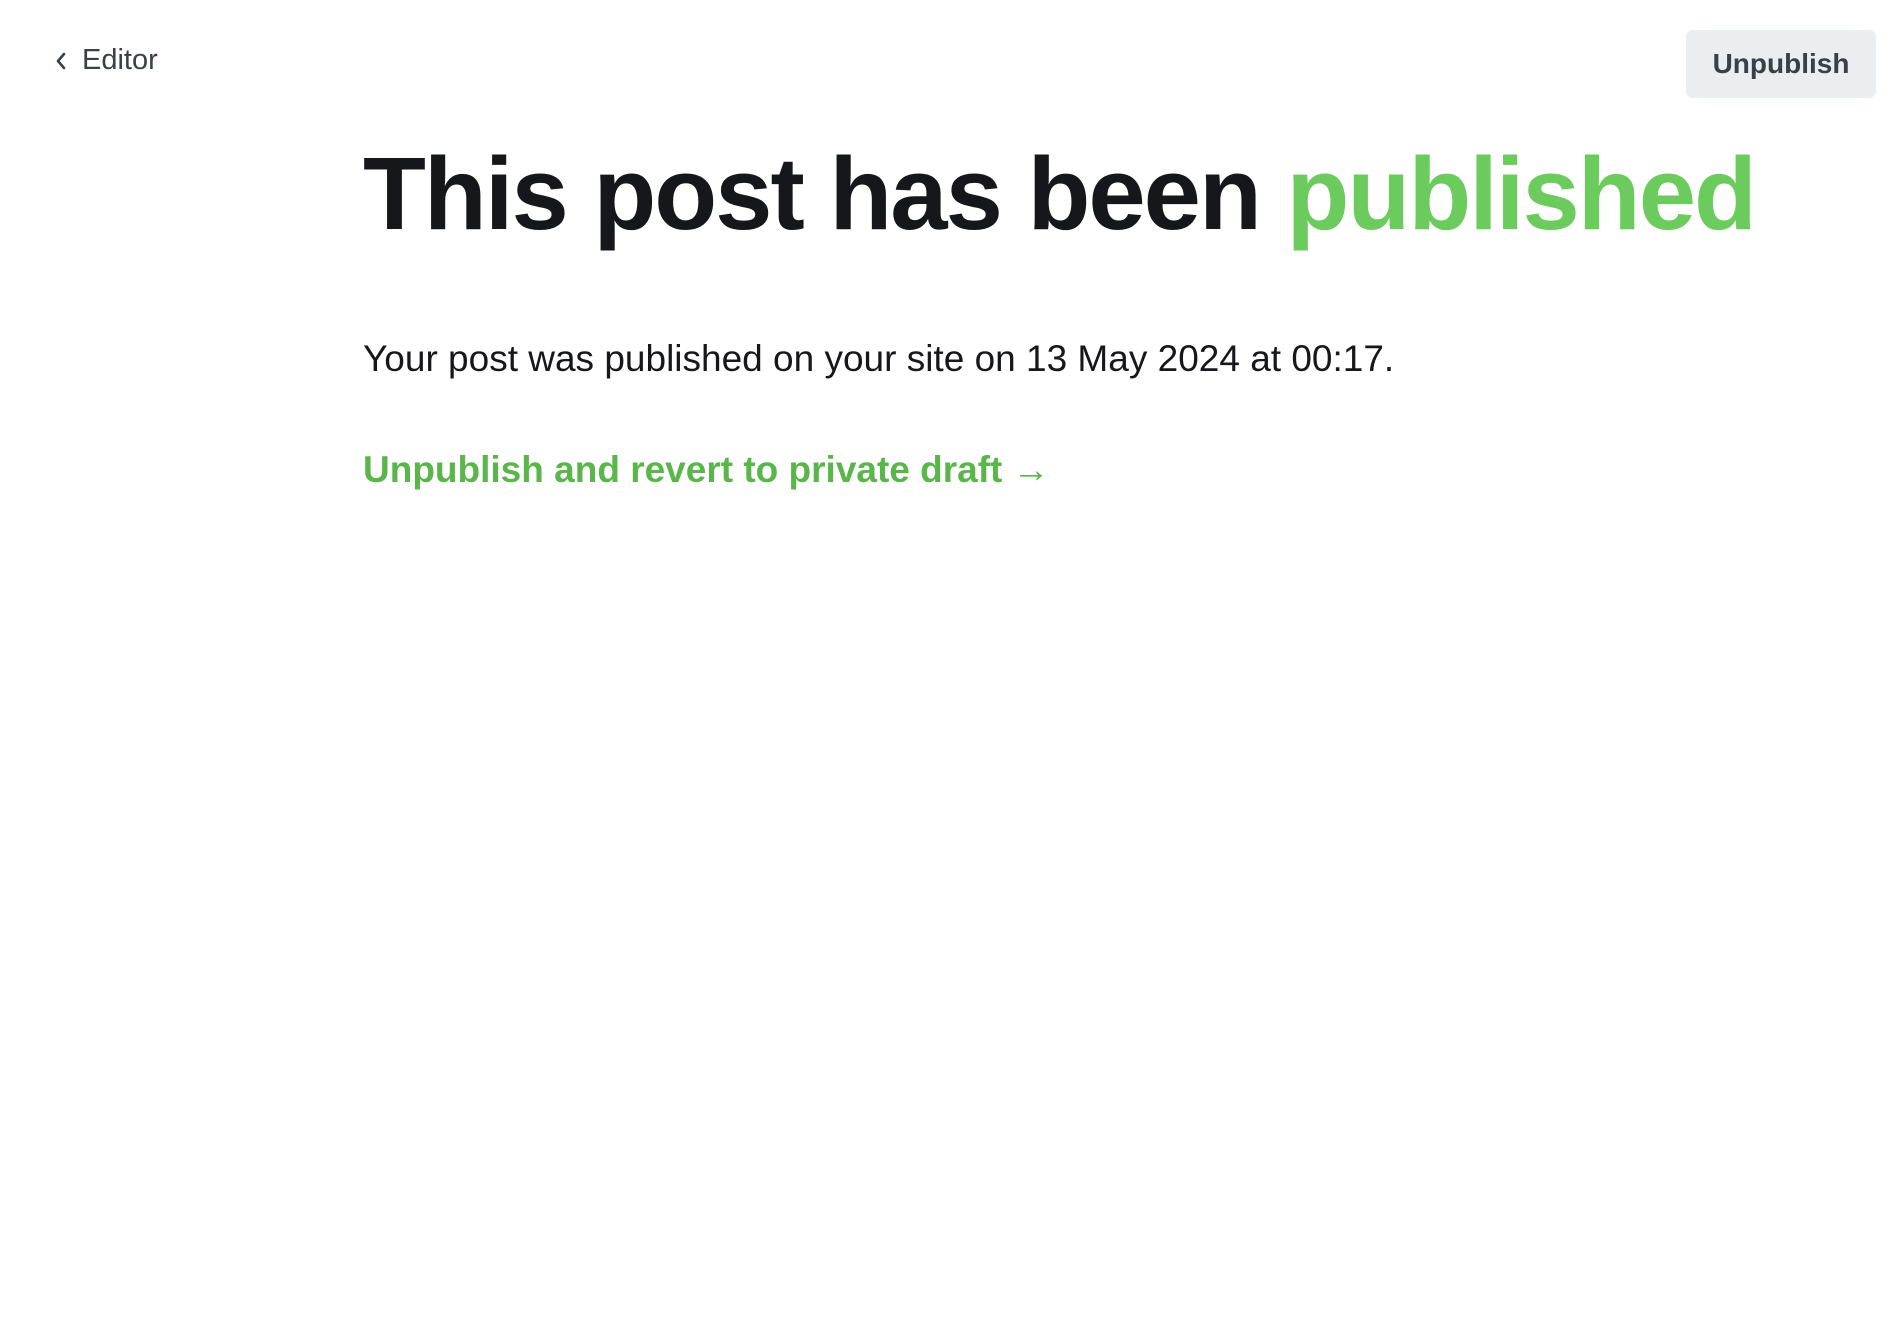 Image resolution: width=1898 pixels, height=1320 pixels. What do you see at coordinates (120, 60) in the screenshot?
I see `back-link-label: Editor` at bounding box center [120, 60].